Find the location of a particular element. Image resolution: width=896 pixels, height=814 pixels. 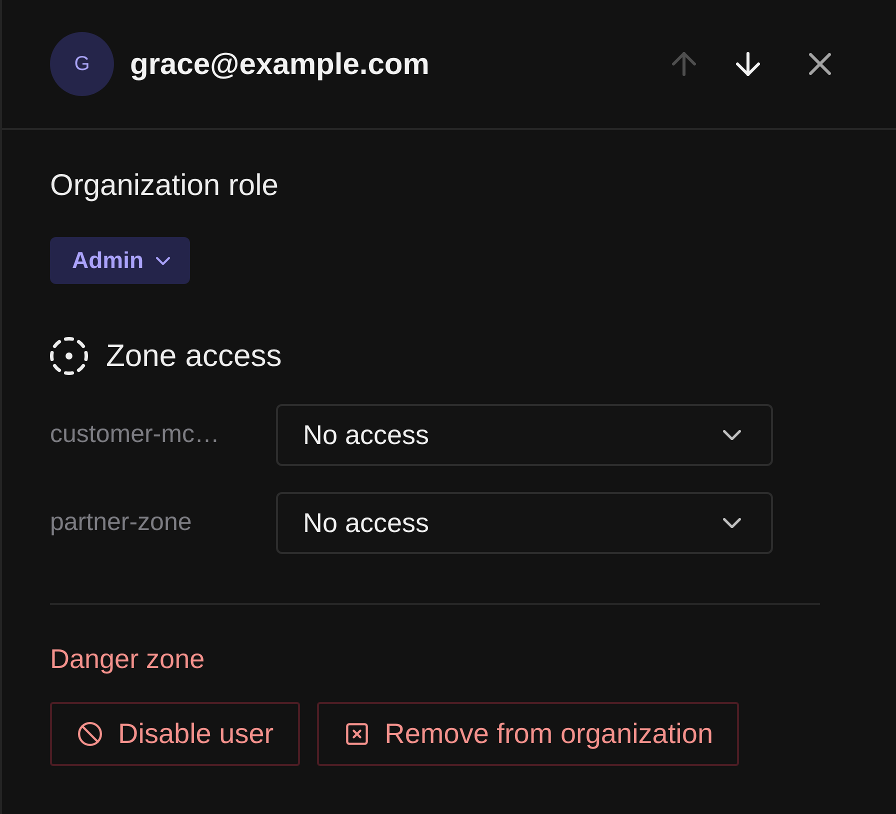

prohibited-icon is located at coordinates (90, 734).